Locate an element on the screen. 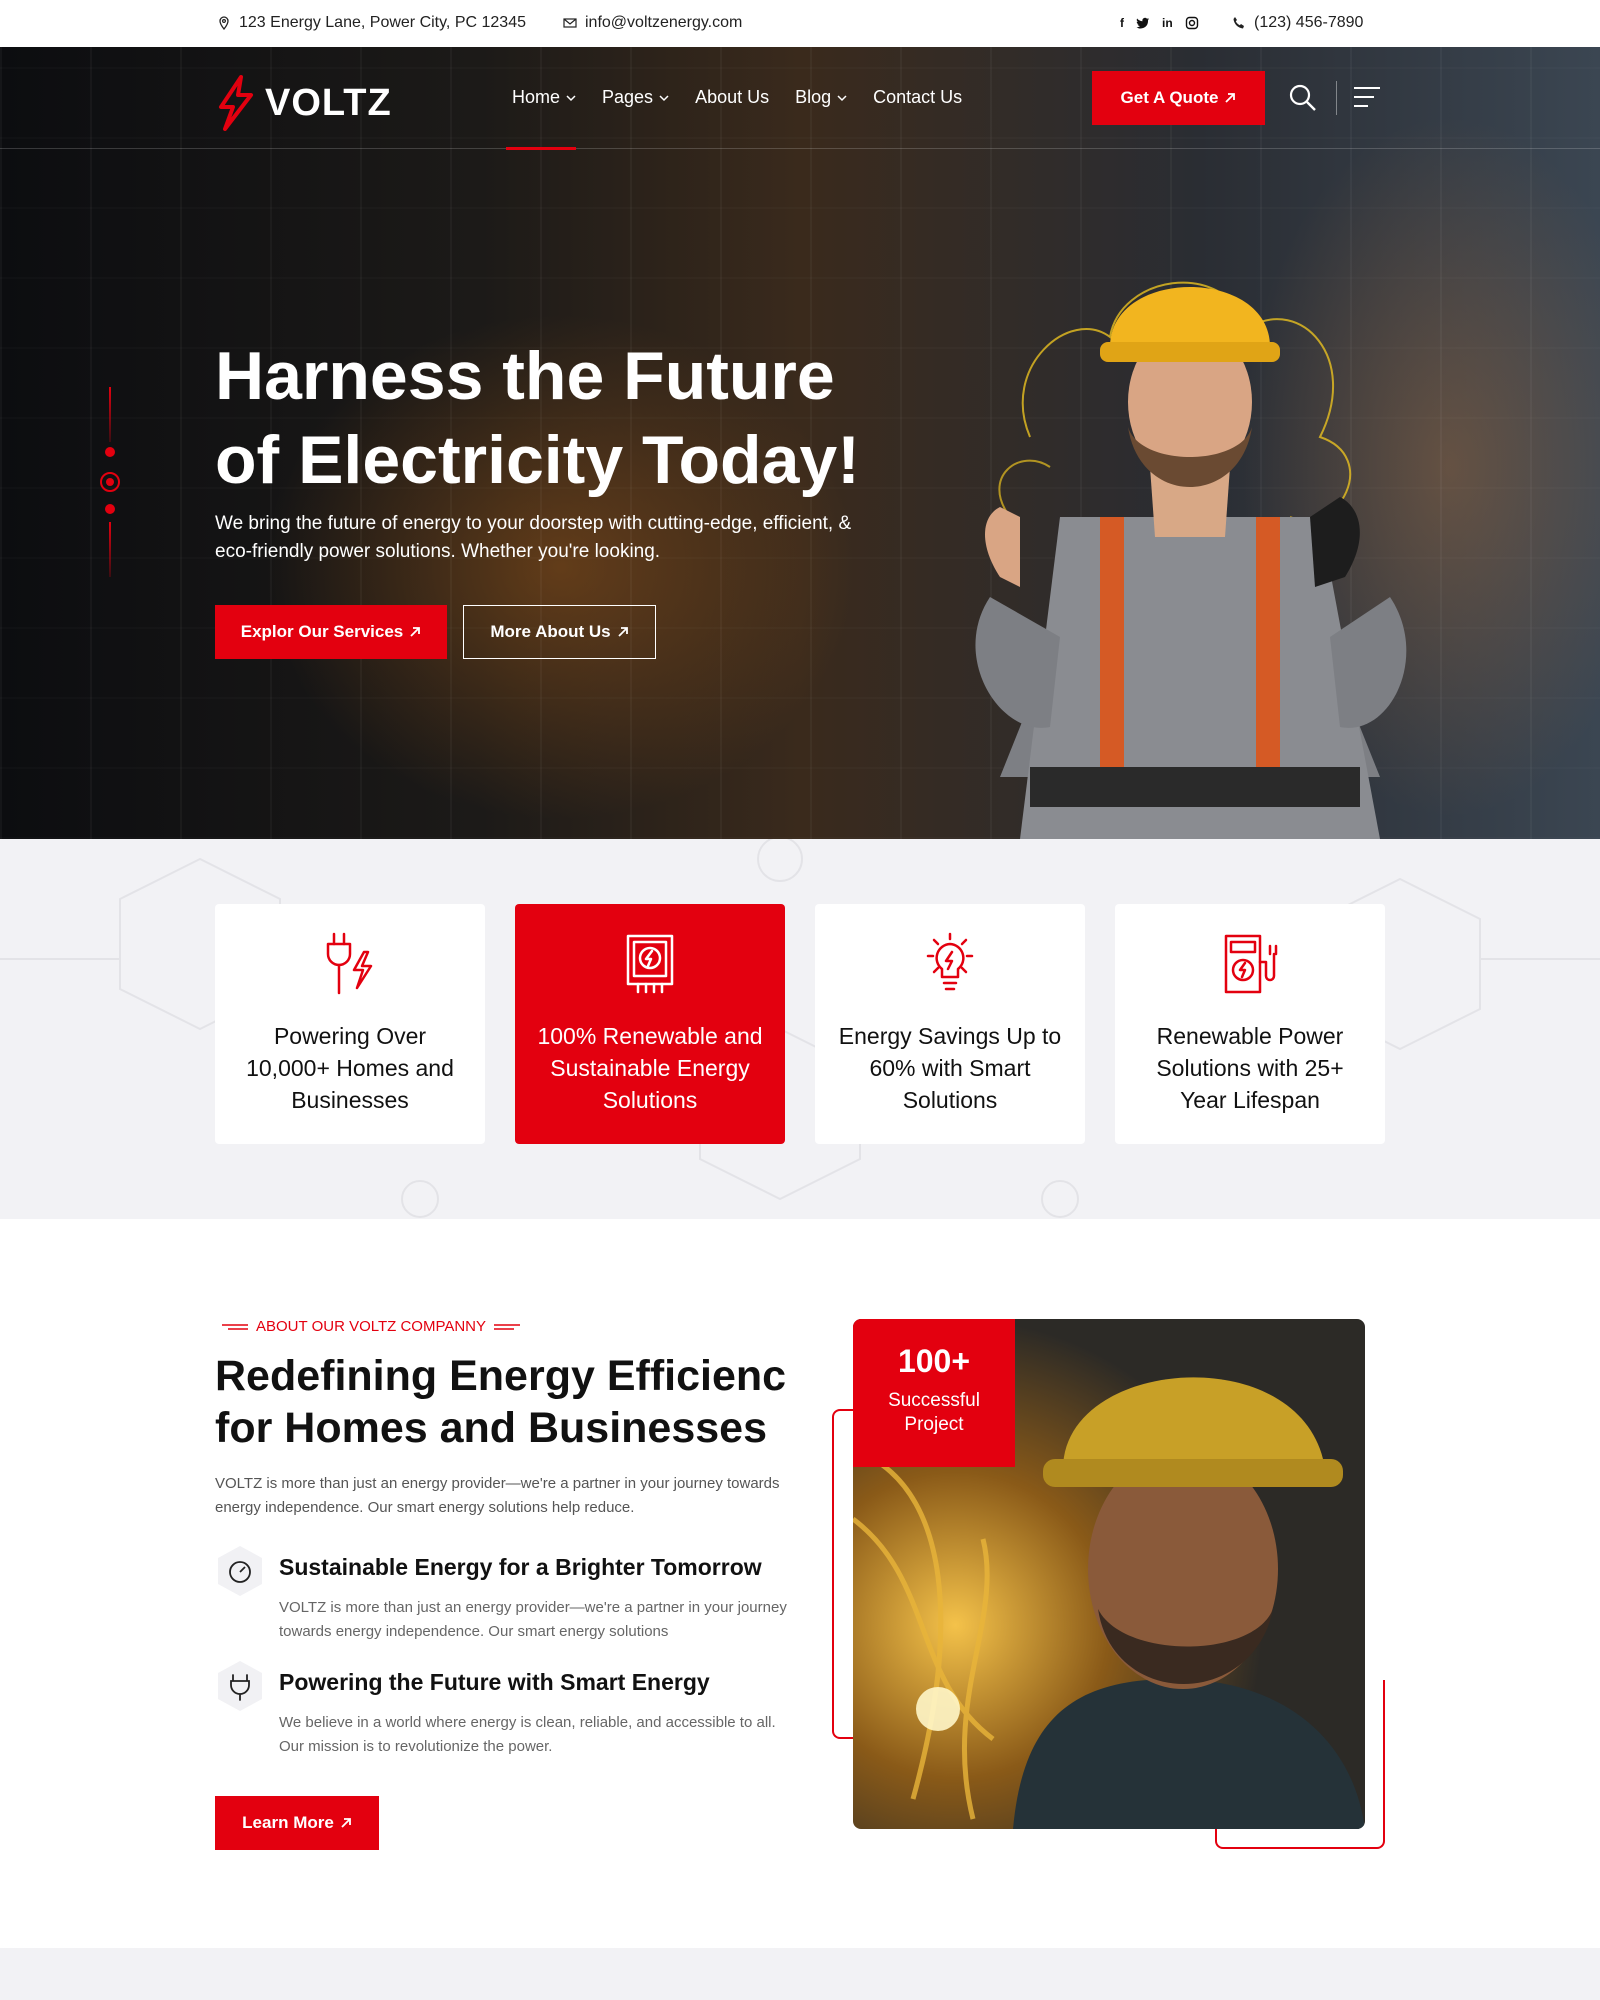 The height and width of the screenshot is (2000, 1600). logo: VOLTZ is located at coordinates (303, 103).